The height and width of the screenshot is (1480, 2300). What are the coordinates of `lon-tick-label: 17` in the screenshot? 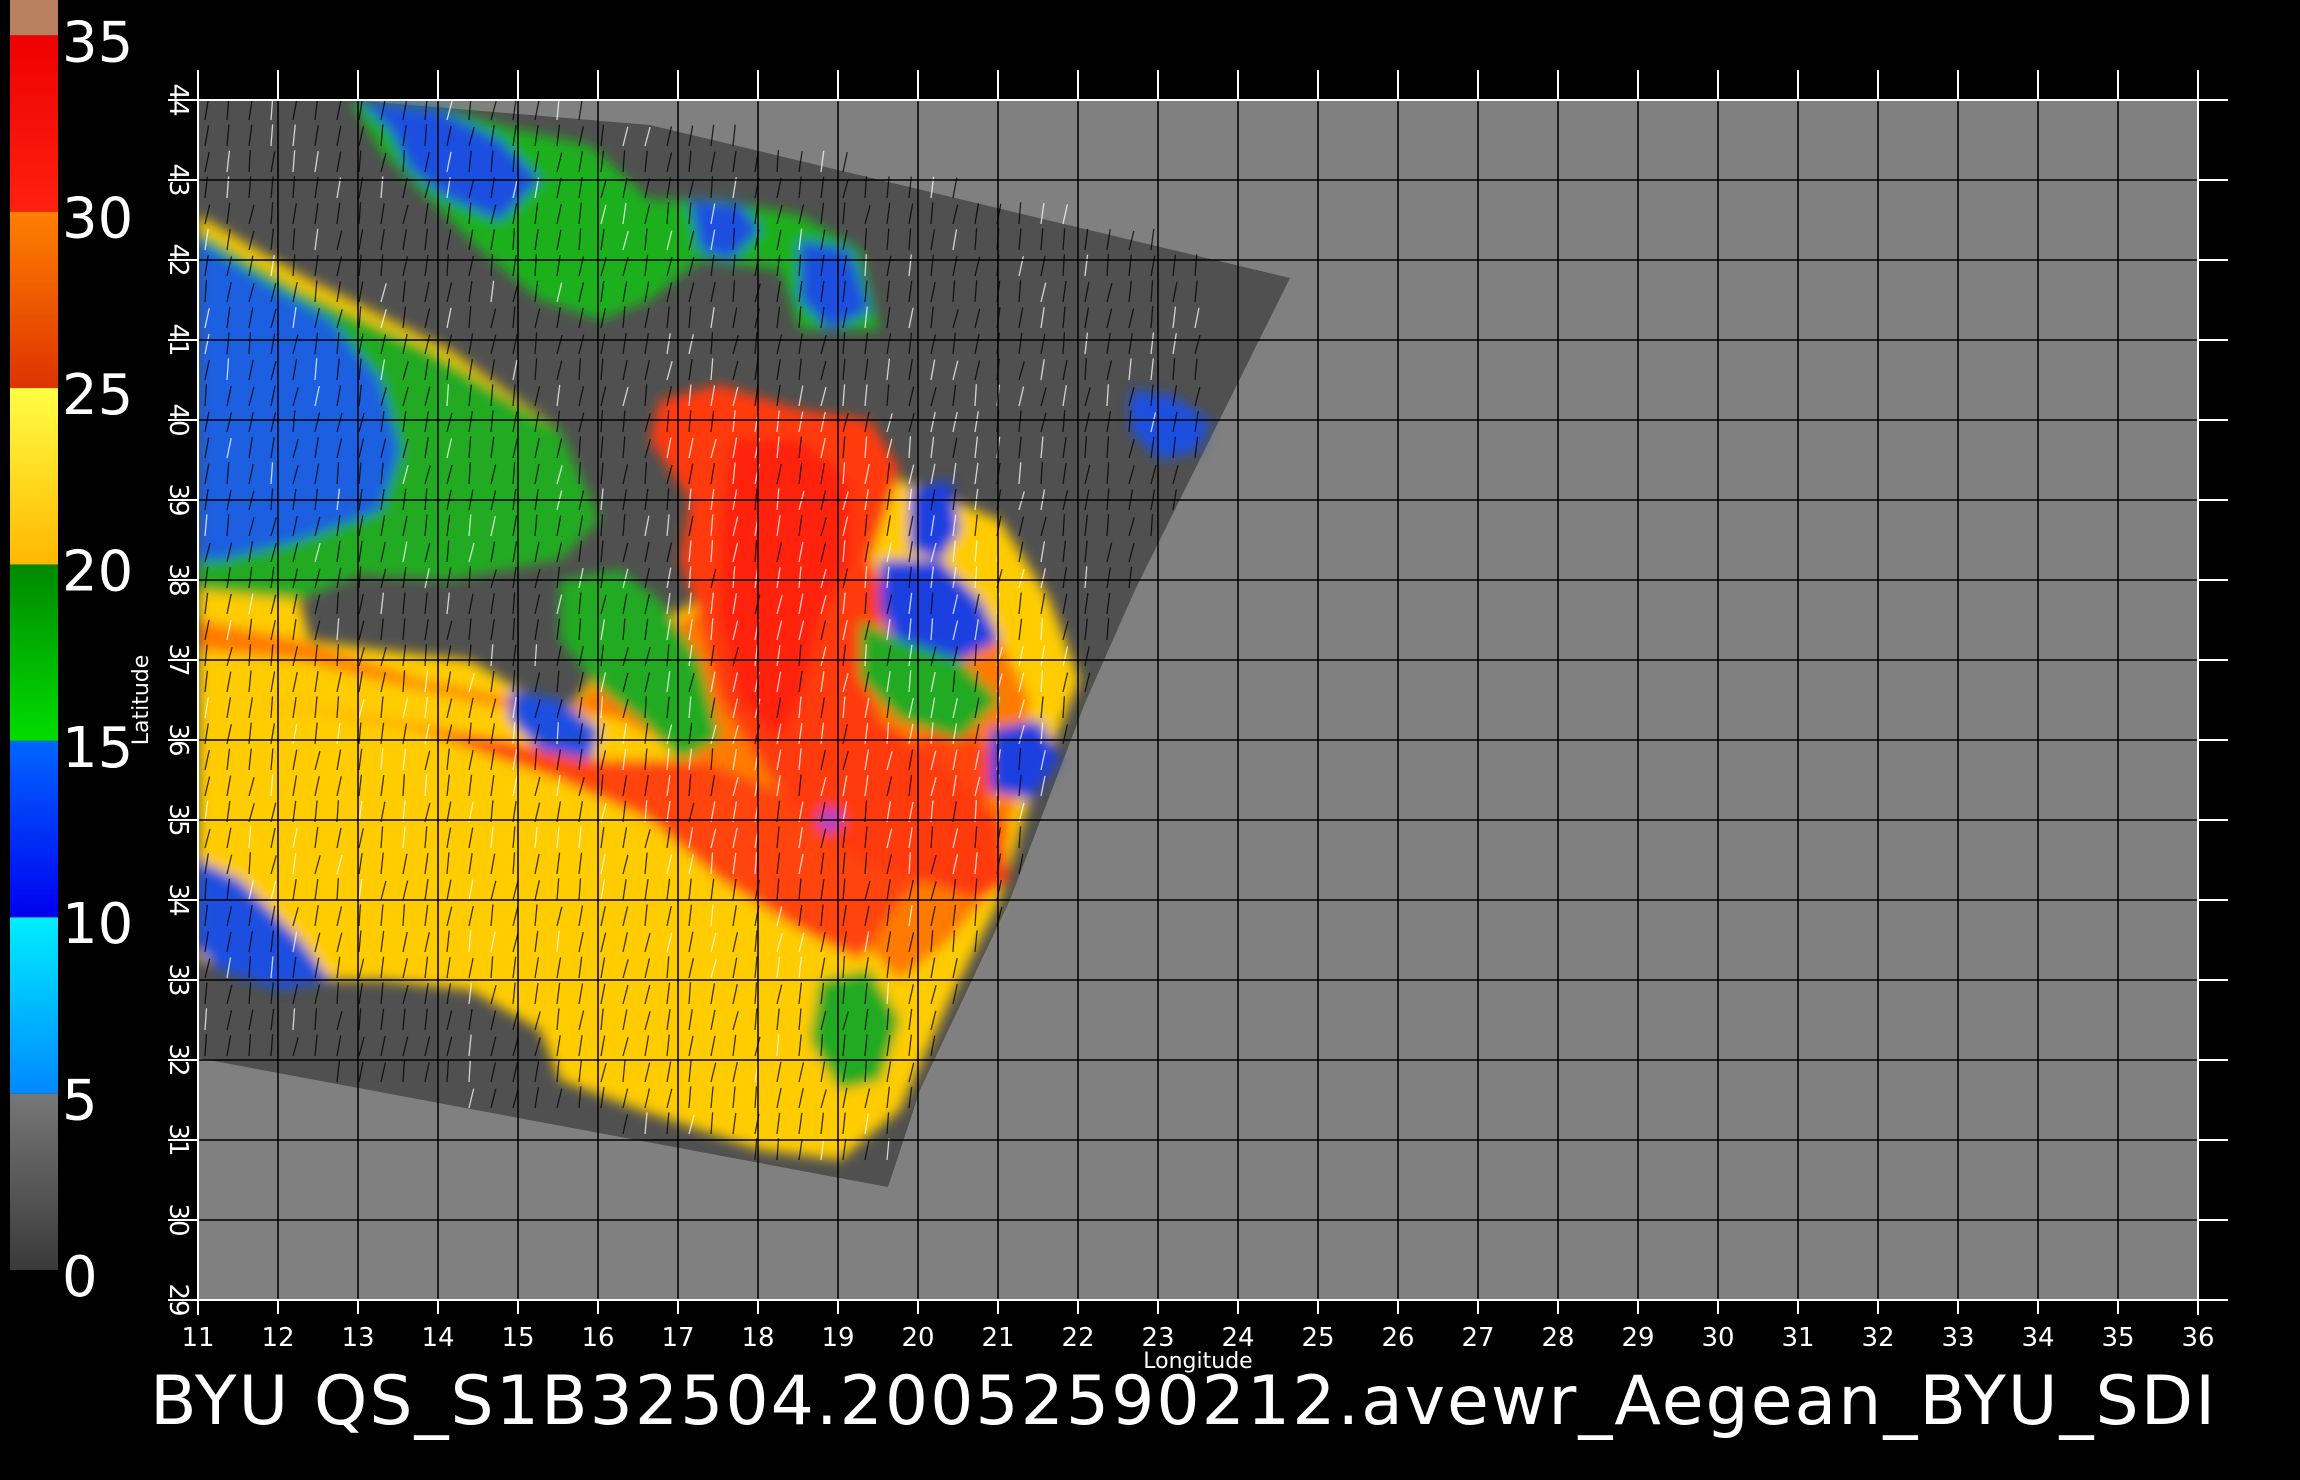 It's located at (677, 1338).